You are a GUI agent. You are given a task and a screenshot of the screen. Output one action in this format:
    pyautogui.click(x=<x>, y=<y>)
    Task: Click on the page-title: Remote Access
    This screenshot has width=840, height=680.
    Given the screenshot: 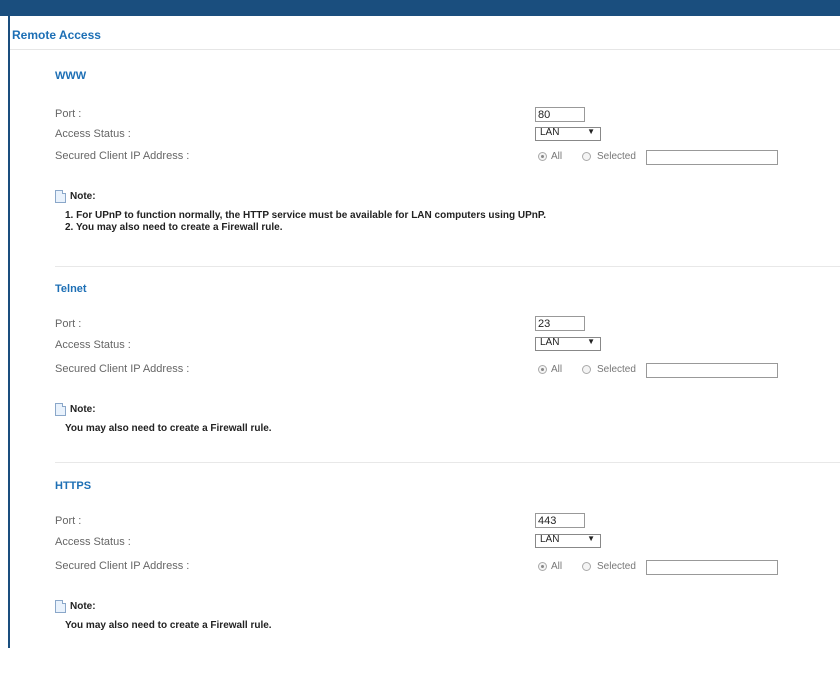 What is the action you would take?
    pyautogui.click(x=56, y=35)
    